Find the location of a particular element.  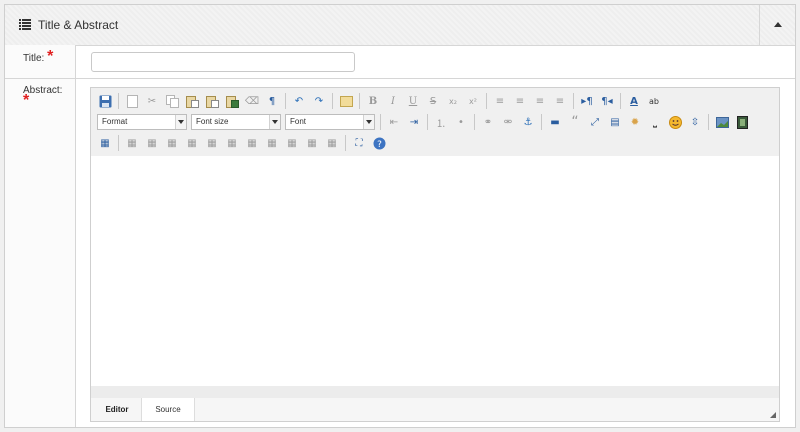

split-cell-icon: ▦ is located at coordinates (252, 143).